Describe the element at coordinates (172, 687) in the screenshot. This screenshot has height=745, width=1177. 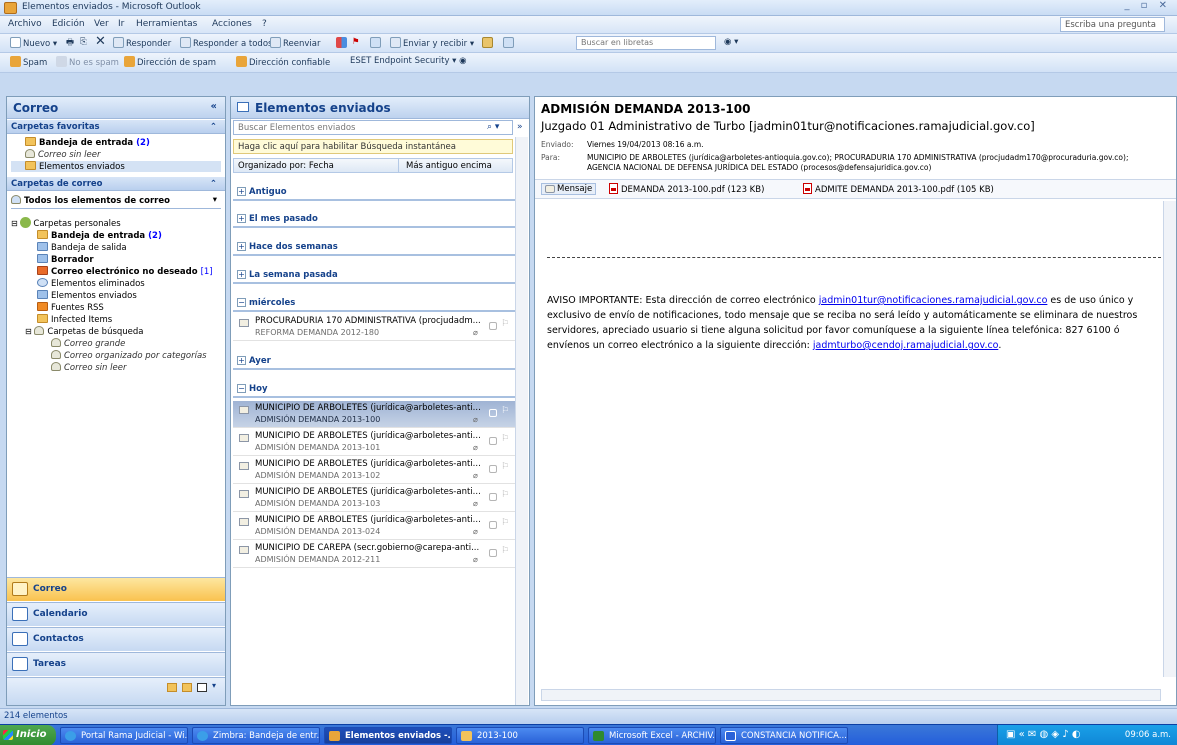
I see `folder-list-icon` at that location.